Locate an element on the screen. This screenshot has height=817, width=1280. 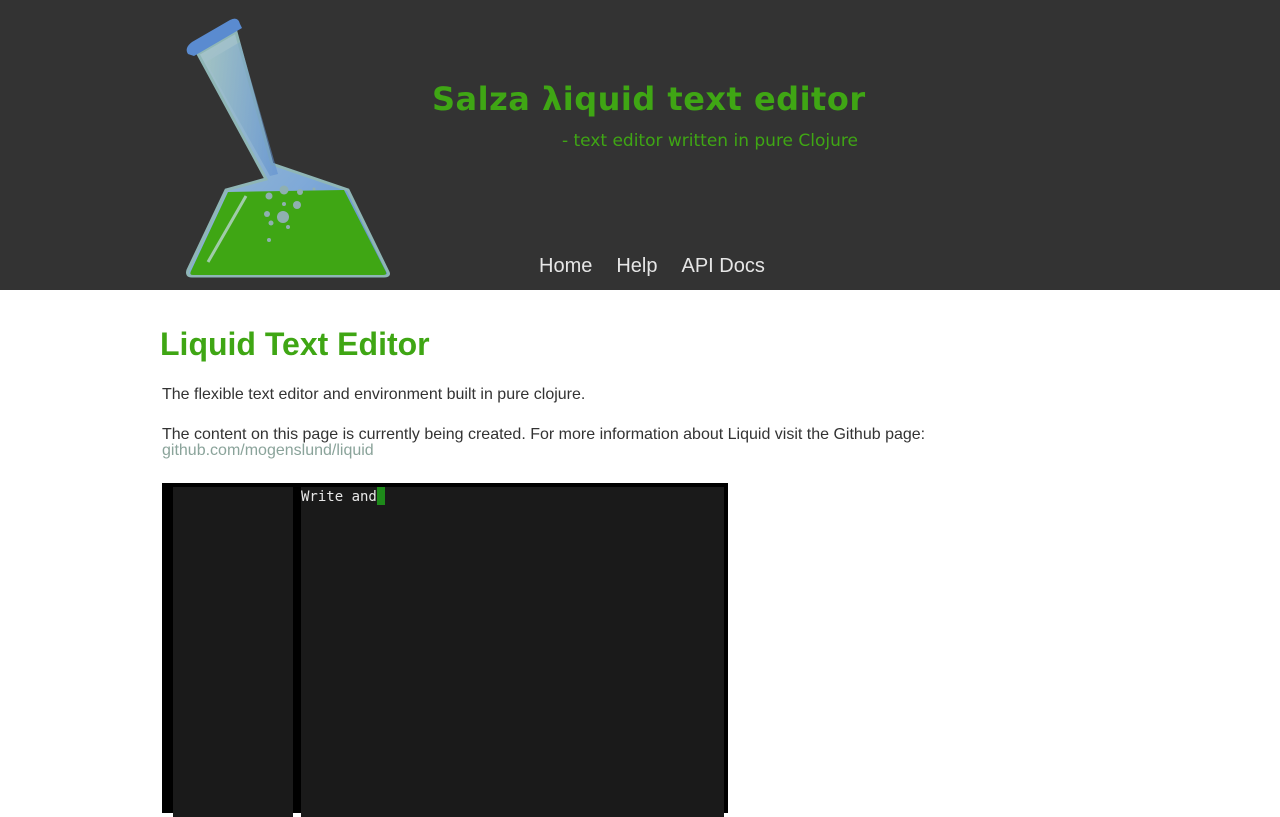
nav-home-link: Home is located at coordinates (565, 266).